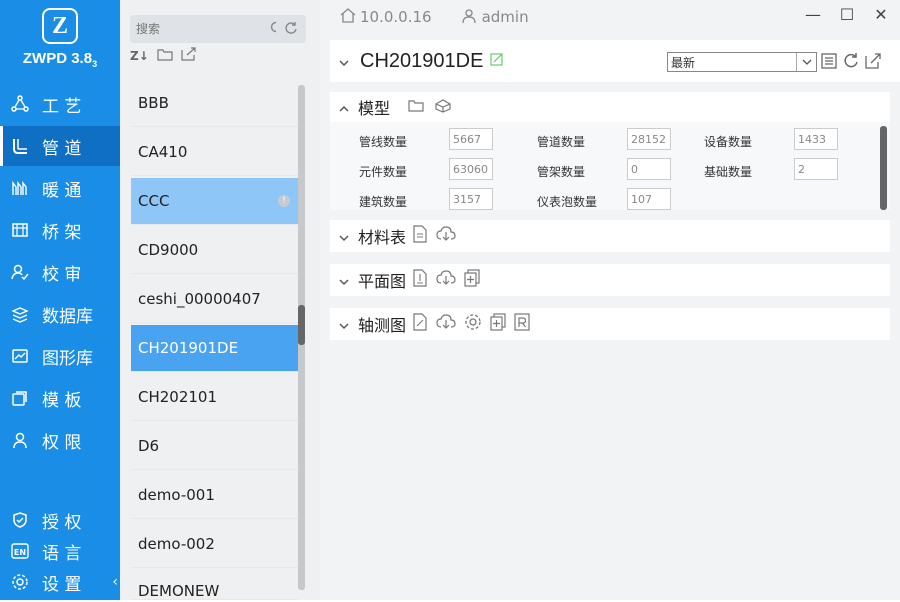  Describe the element at coordinates (139, 56) in the screenshot. I see `sort-icon: Z↓` at that location.